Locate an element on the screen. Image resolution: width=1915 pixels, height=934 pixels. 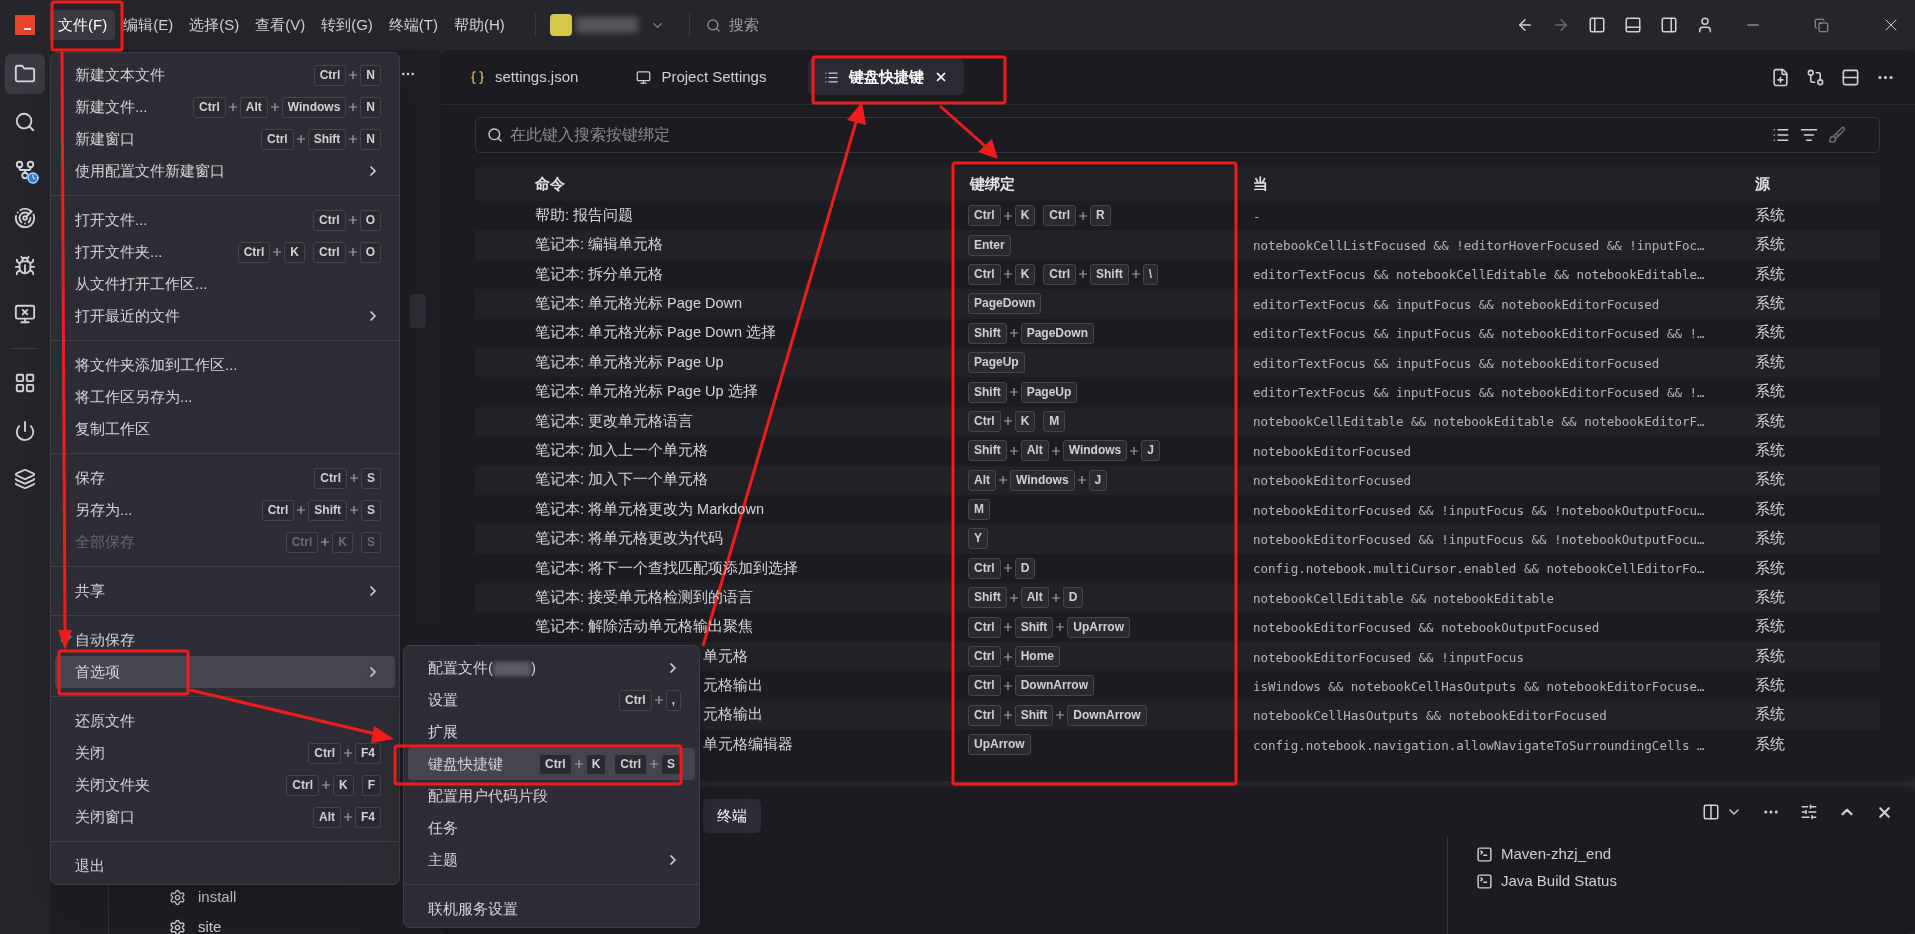
menu-item: 关闭 Ctrl F4 is located at coordinates (225, 753).